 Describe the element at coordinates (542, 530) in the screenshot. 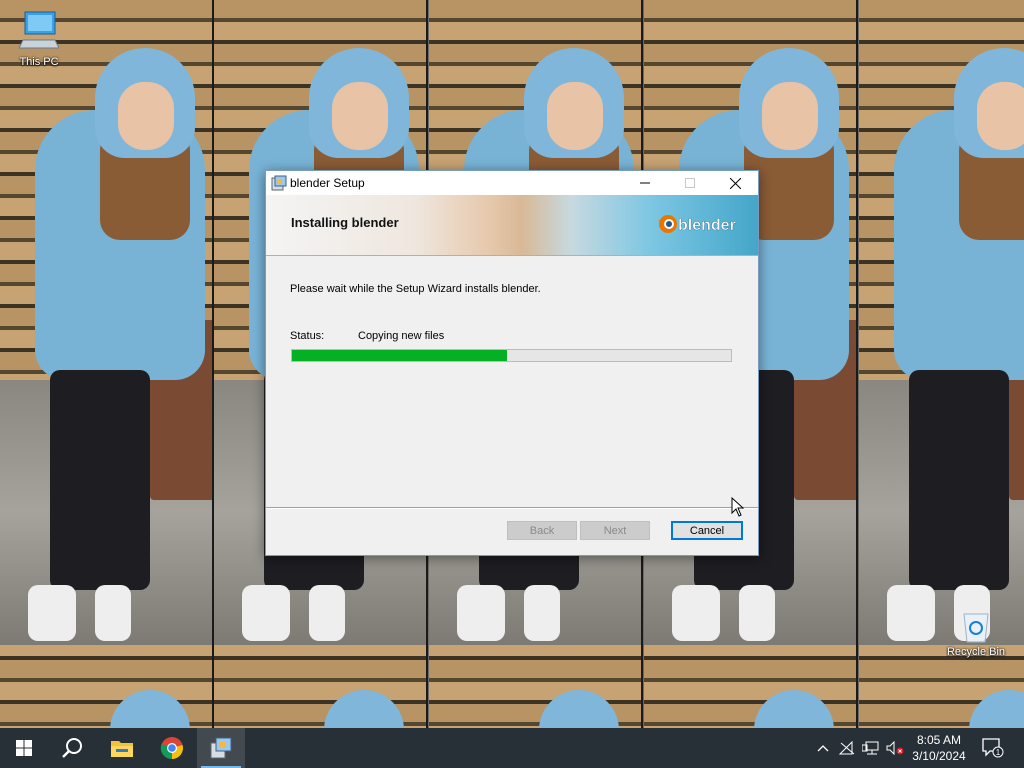

I see `back-button: Back` at that location.